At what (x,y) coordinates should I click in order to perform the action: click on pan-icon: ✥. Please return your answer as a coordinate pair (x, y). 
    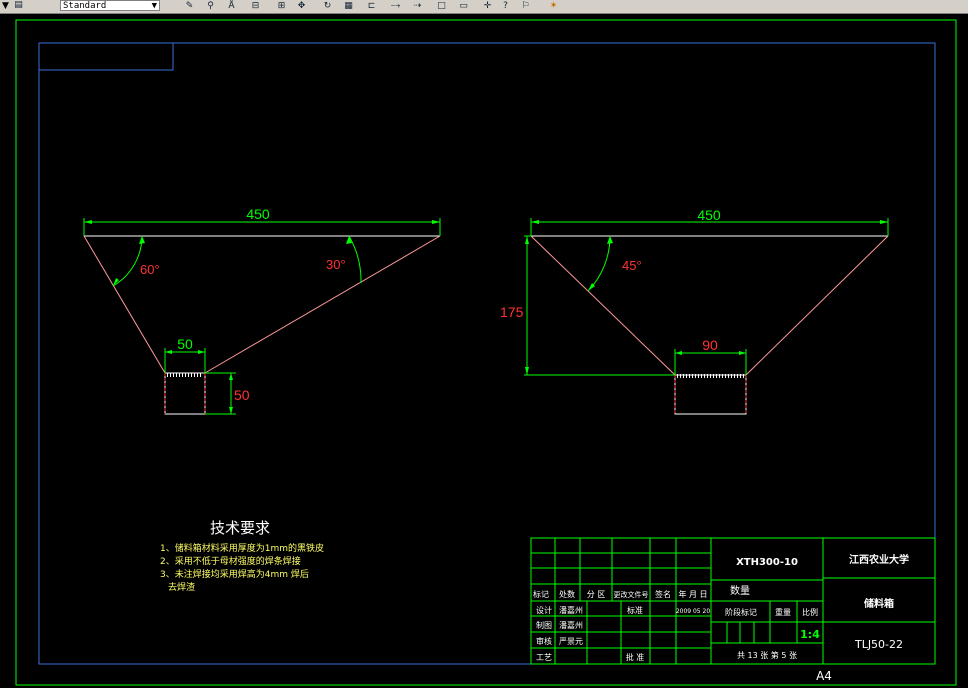
    Looking at the image, I should click on (301, 6).